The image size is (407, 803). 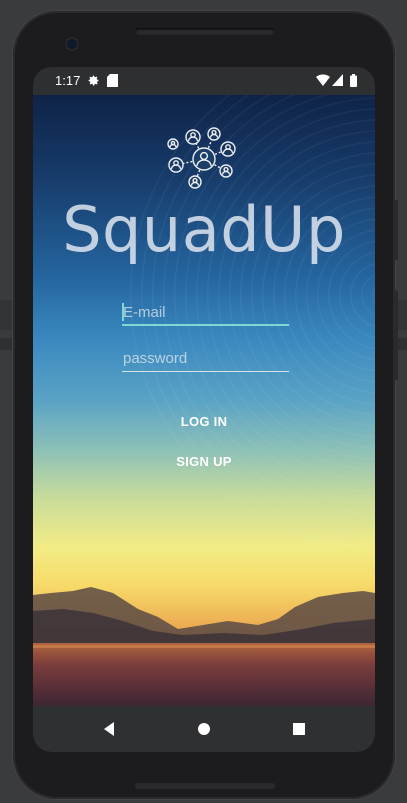 I want to click on back-icon, so click(x=109, y=729).